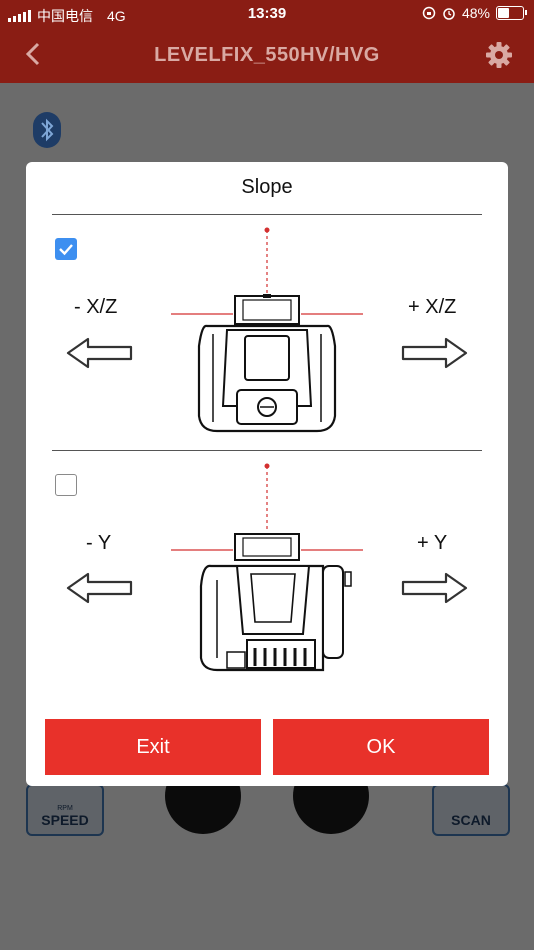 Image resolution: width=534 pixels, height=950 pixels. I want to click on page-title: LEVELFIX_550HV/HVG, so click(267, 55).